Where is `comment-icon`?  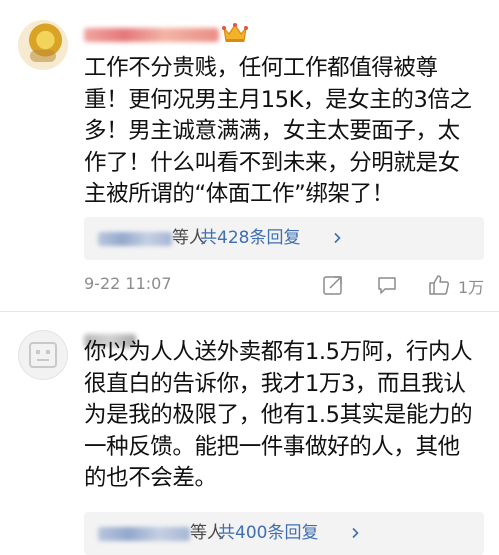 comment-icon is located at coordinates (387, 285).